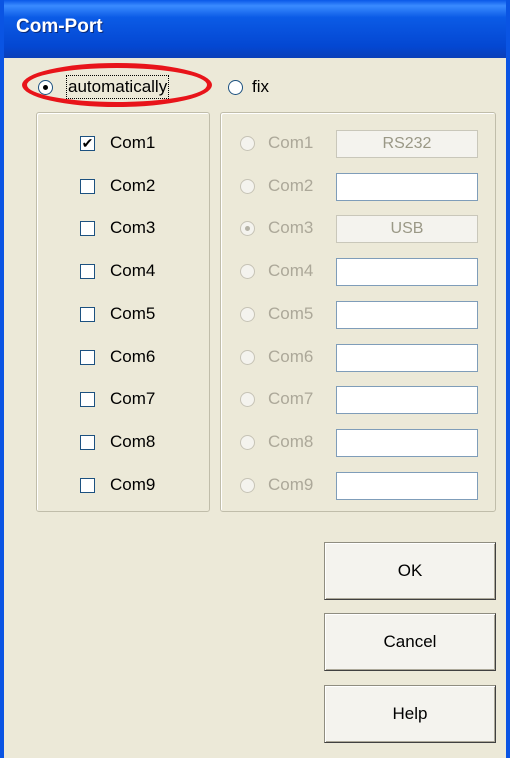 Image resolution: width=518 pixels, height=758 pixels. What do you see at coordinates (132, 228) in the screenshot?
I see `auto-port-label: Com3` at bounding box center [132, 228].